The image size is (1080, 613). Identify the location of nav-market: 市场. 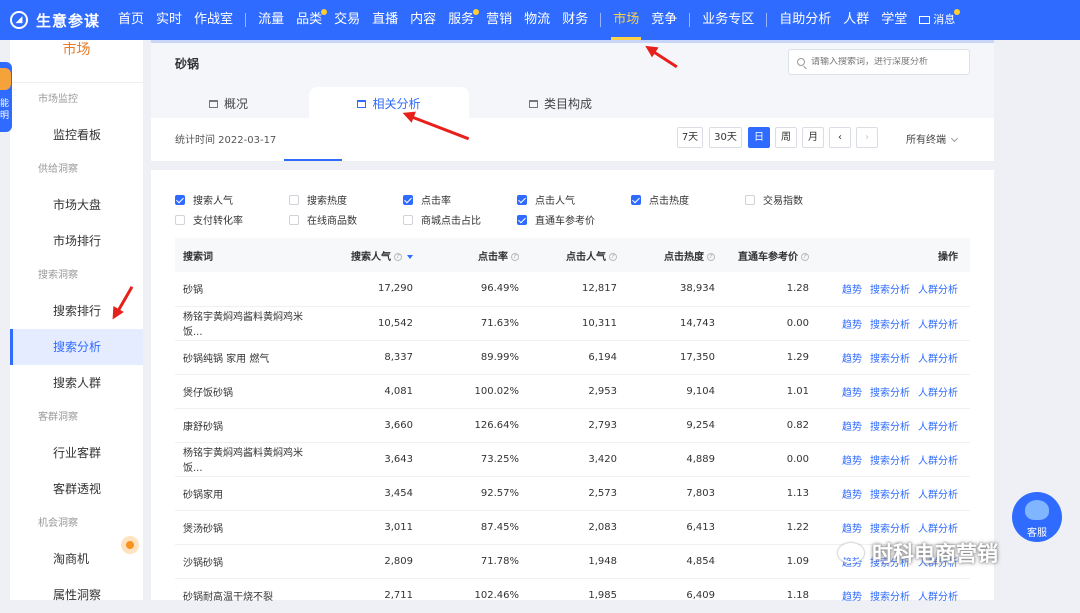
(626, 20).